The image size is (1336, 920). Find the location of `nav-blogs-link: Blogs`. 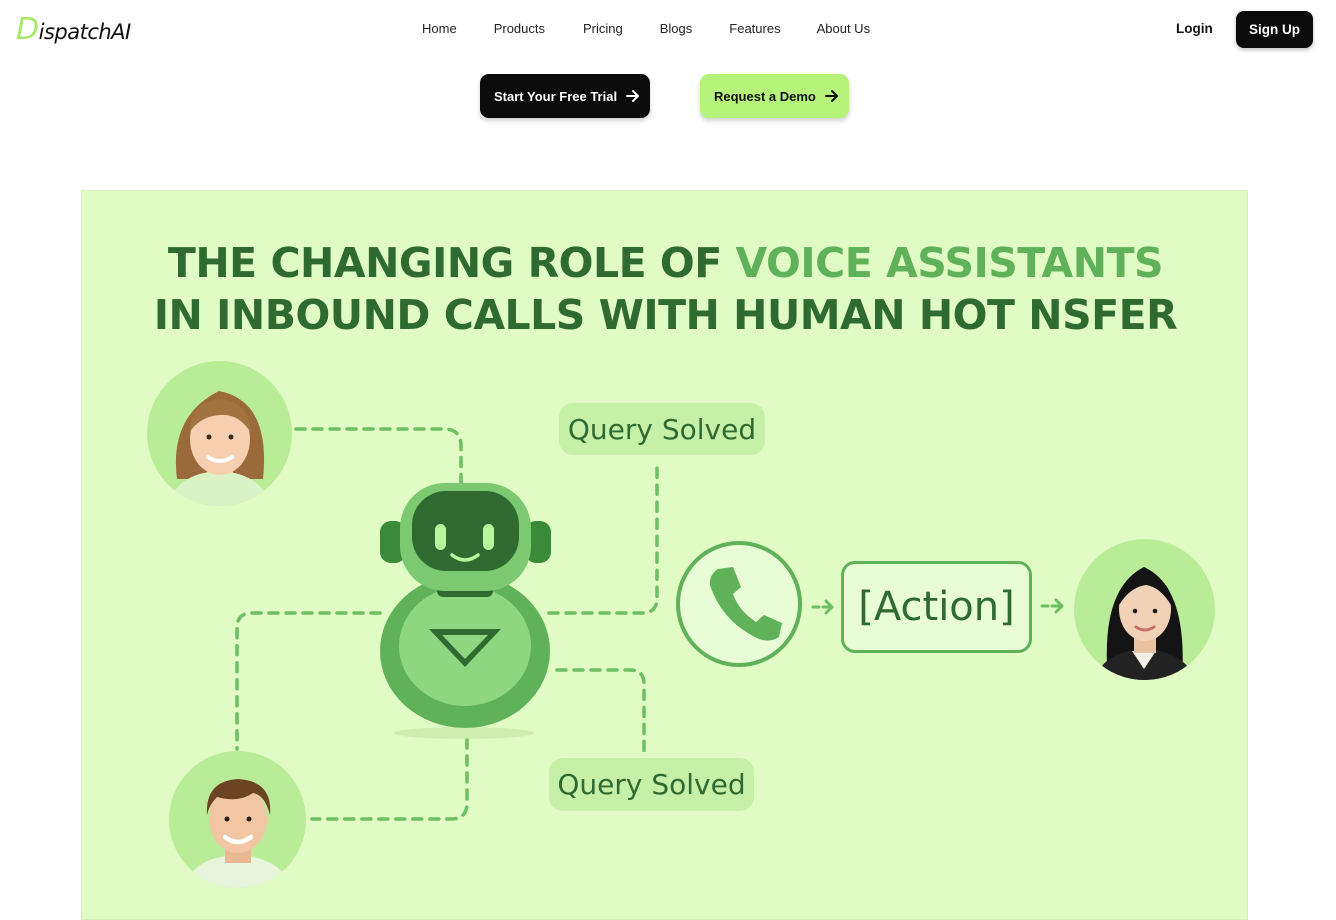

nav-blogs-link: Blogs is located at coordinates (676, 28).